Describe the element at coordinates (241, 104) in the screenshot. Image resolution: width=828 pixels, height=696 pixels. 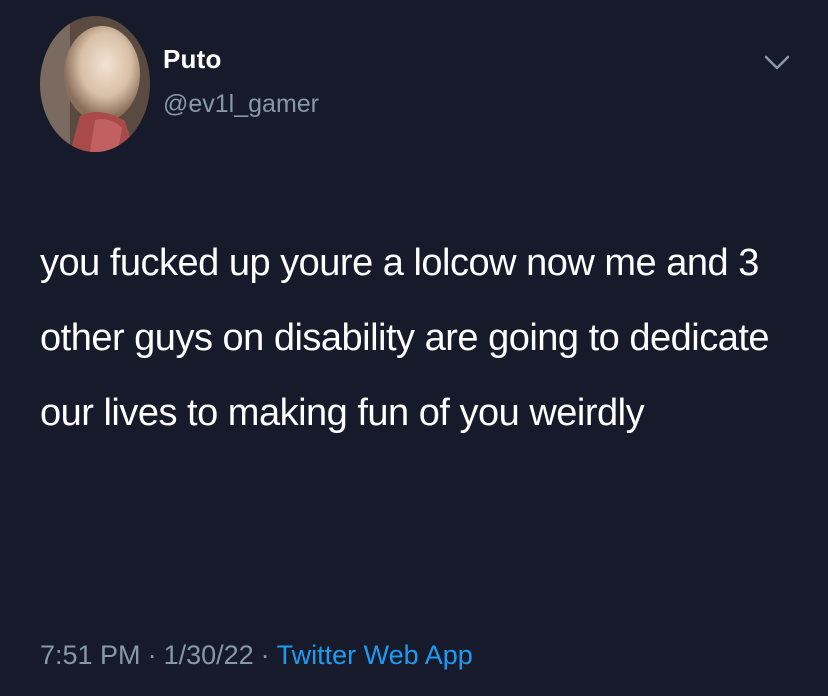
I see `user-handle: @ev1l_gamer` at that location.